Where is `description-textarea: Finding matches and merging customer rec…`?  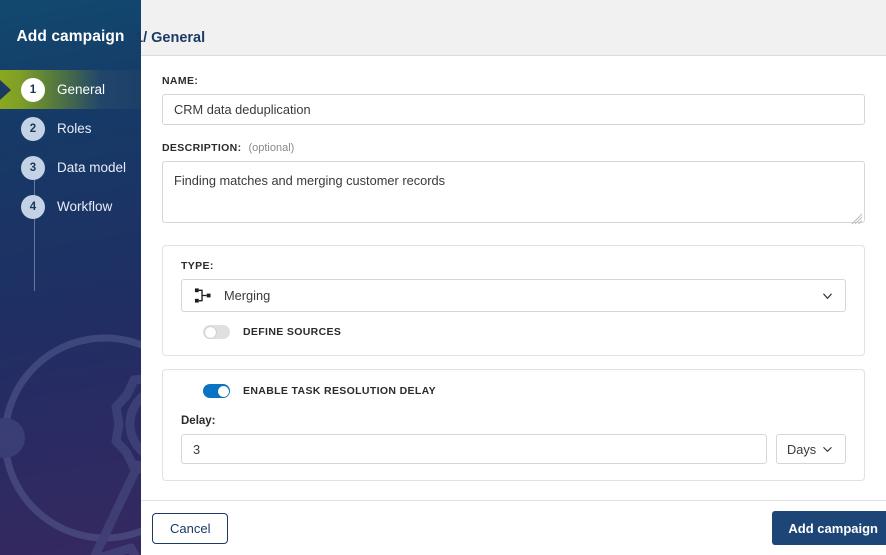 description-textarea: Finding matches and merging customer rec… is located at coordinates (513, 192).